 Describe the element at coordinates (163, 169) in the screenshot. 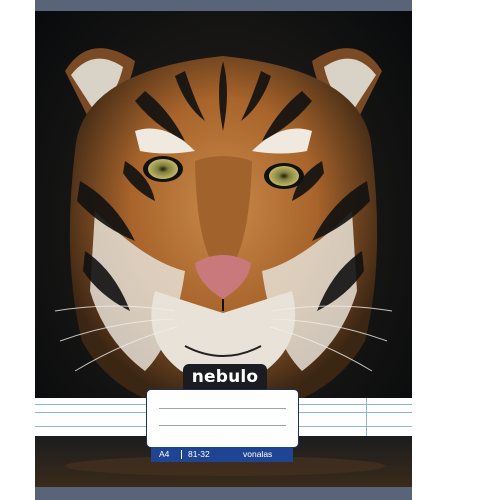

I see `left-eye` at that location.